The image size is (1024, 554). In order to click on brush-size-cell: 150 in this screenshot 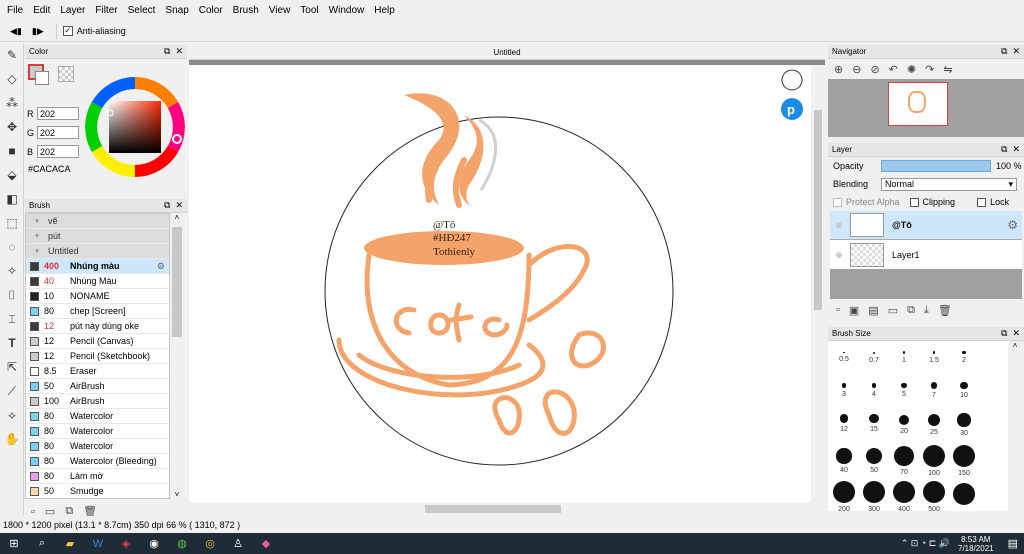, I will do `click(964, 461)`.